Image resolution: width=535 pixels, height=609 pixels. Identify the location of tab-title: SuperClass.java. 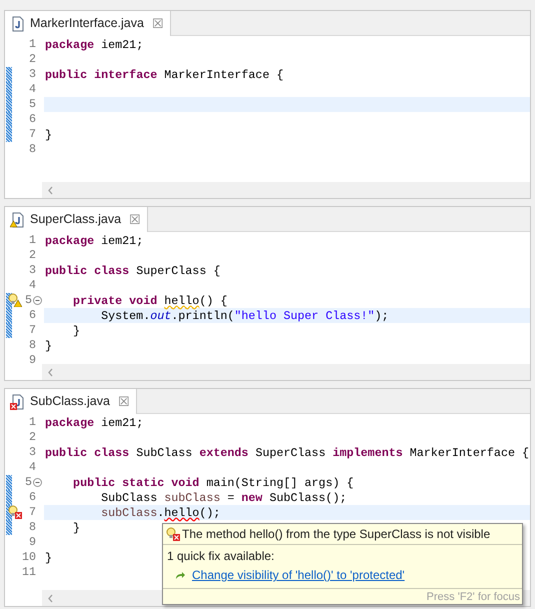
(76, 219).